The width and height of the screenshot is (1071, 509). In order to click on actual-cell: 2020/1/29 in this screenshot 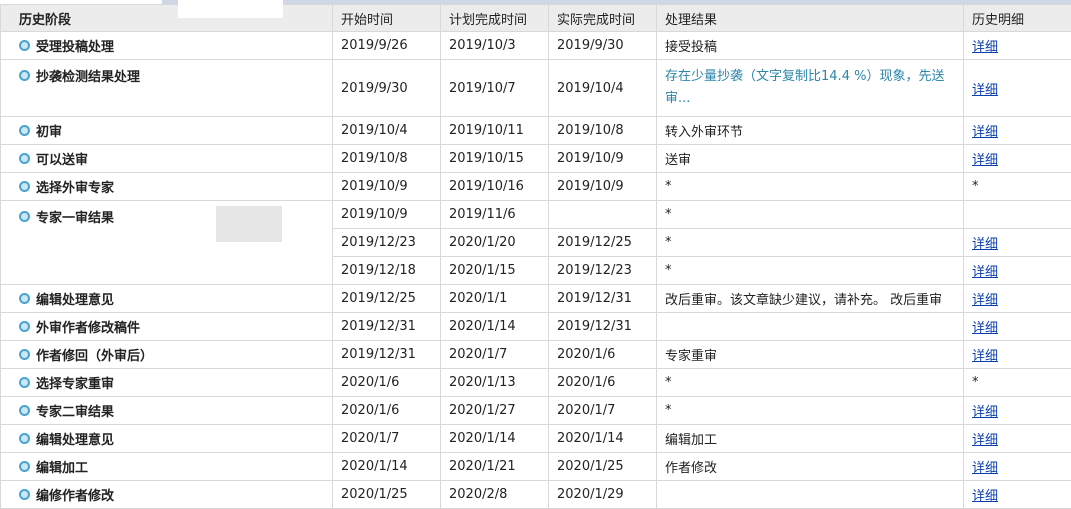, I will do `click(603, 495)`.